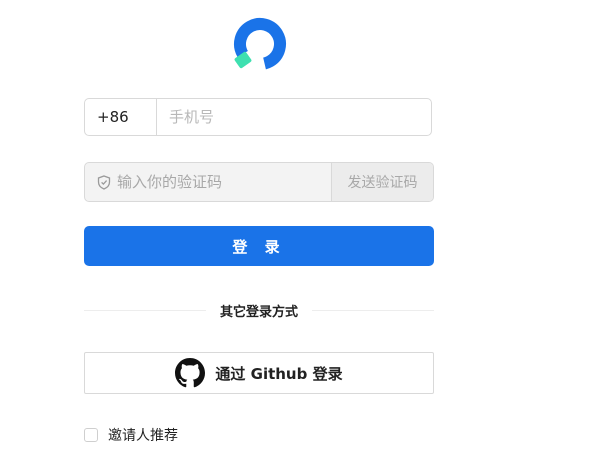 The width and height of the screenshot is (597, 472). Describe the element at coordinates (143, 435) in the screenshot. I see `invite-label: 邀请人推荐` at that location.